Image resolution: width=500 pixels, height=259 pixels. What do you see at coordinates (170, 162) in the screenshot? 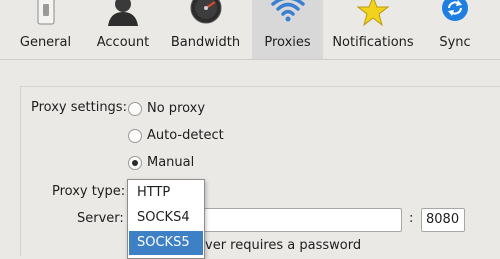
I see `radio-manual-label: Manual` at bounding box center [170, 162].